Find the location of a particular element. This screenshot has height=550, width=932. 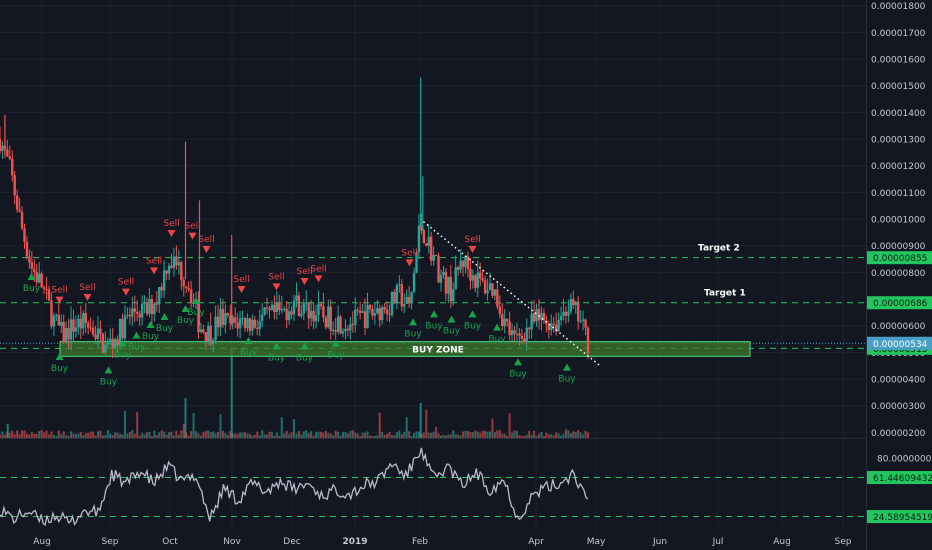

buy-zone-rect is located at coordinates (405, 349).